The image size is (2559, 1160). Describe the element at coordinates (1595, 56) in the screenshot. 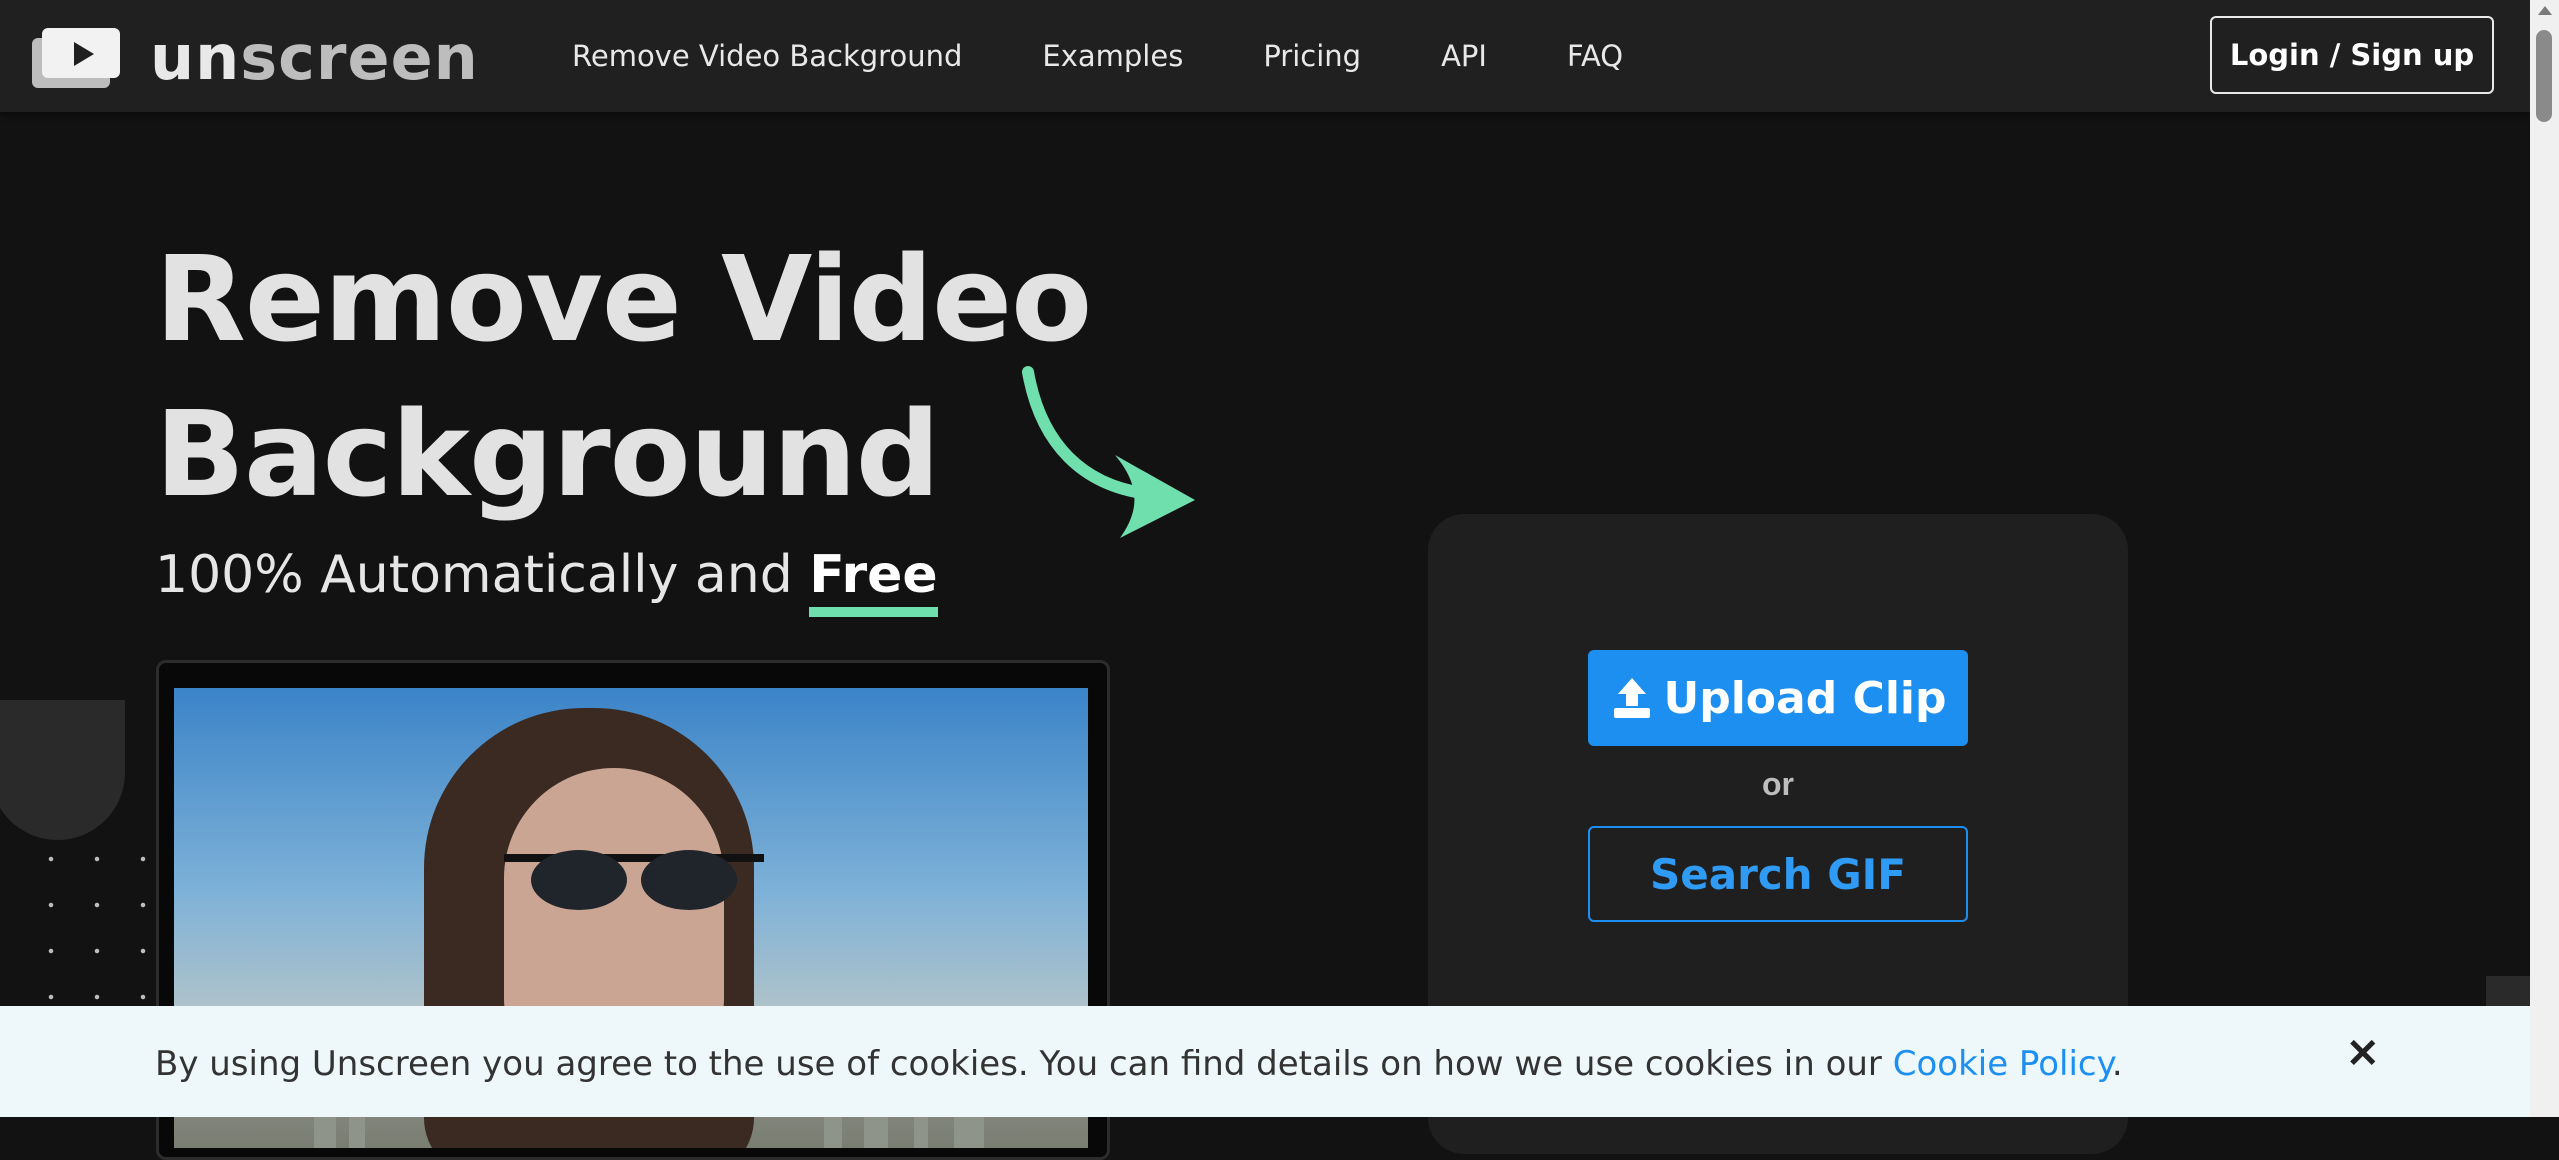

I see `nav-faq: FAQ` at that location.